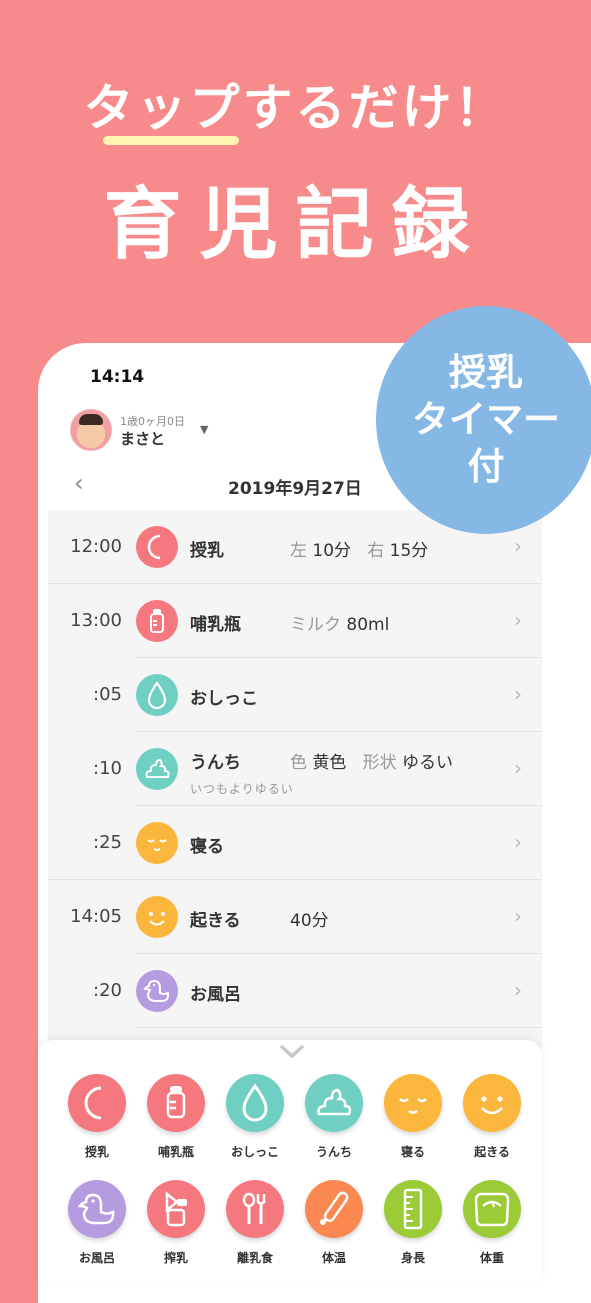 The height and width of the screenshot is (1303, 591). Describe the element at coordinates (340, 625) in the screenshot. I see `row-detail: ミルク 80ml` at that location.